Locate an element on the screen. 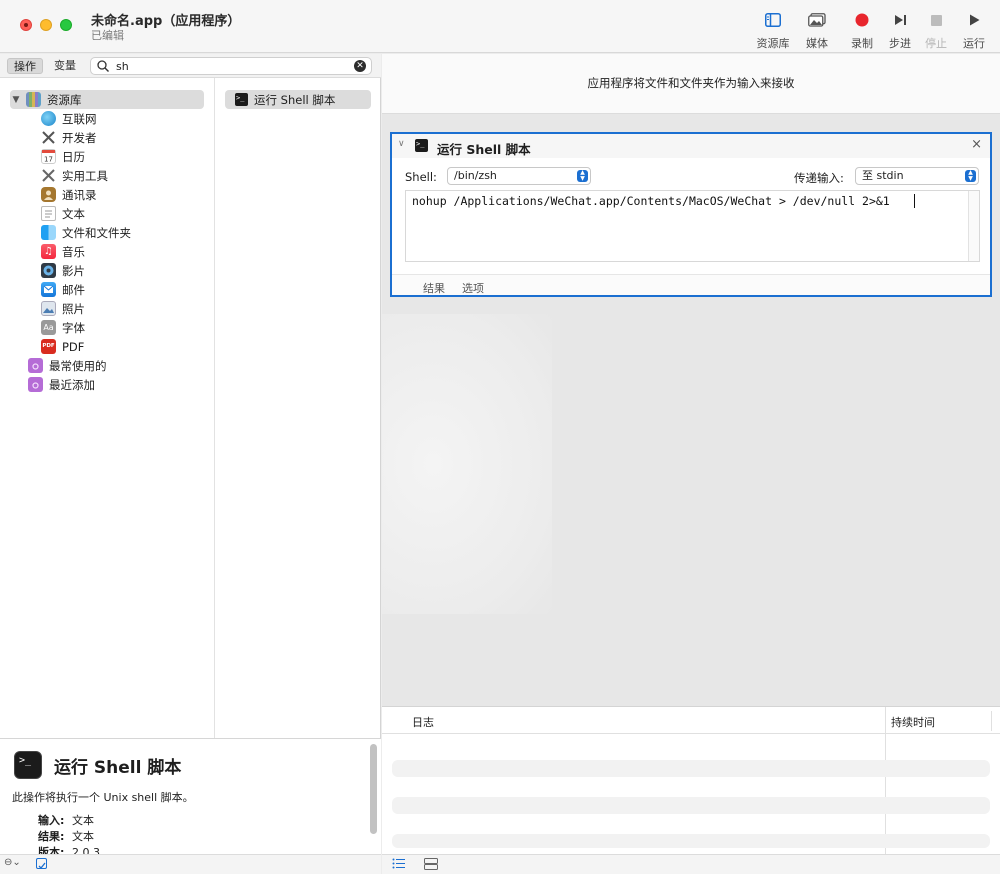 This screenshot has width=1000, height=874. run-toolbar-button: 运行 is located at coordinates (974, 30).